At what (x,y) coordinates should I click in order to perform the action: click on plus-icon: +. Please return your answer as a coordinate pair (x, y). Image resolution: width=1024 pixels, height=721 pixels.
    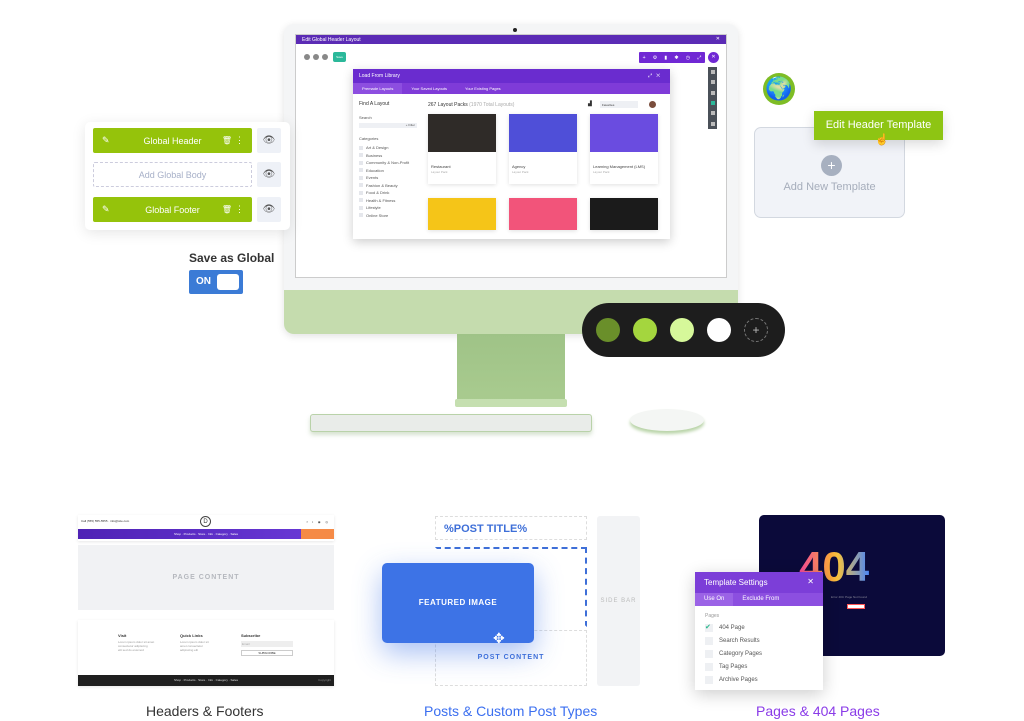
    Looking at the image, I should click on (831, 165).